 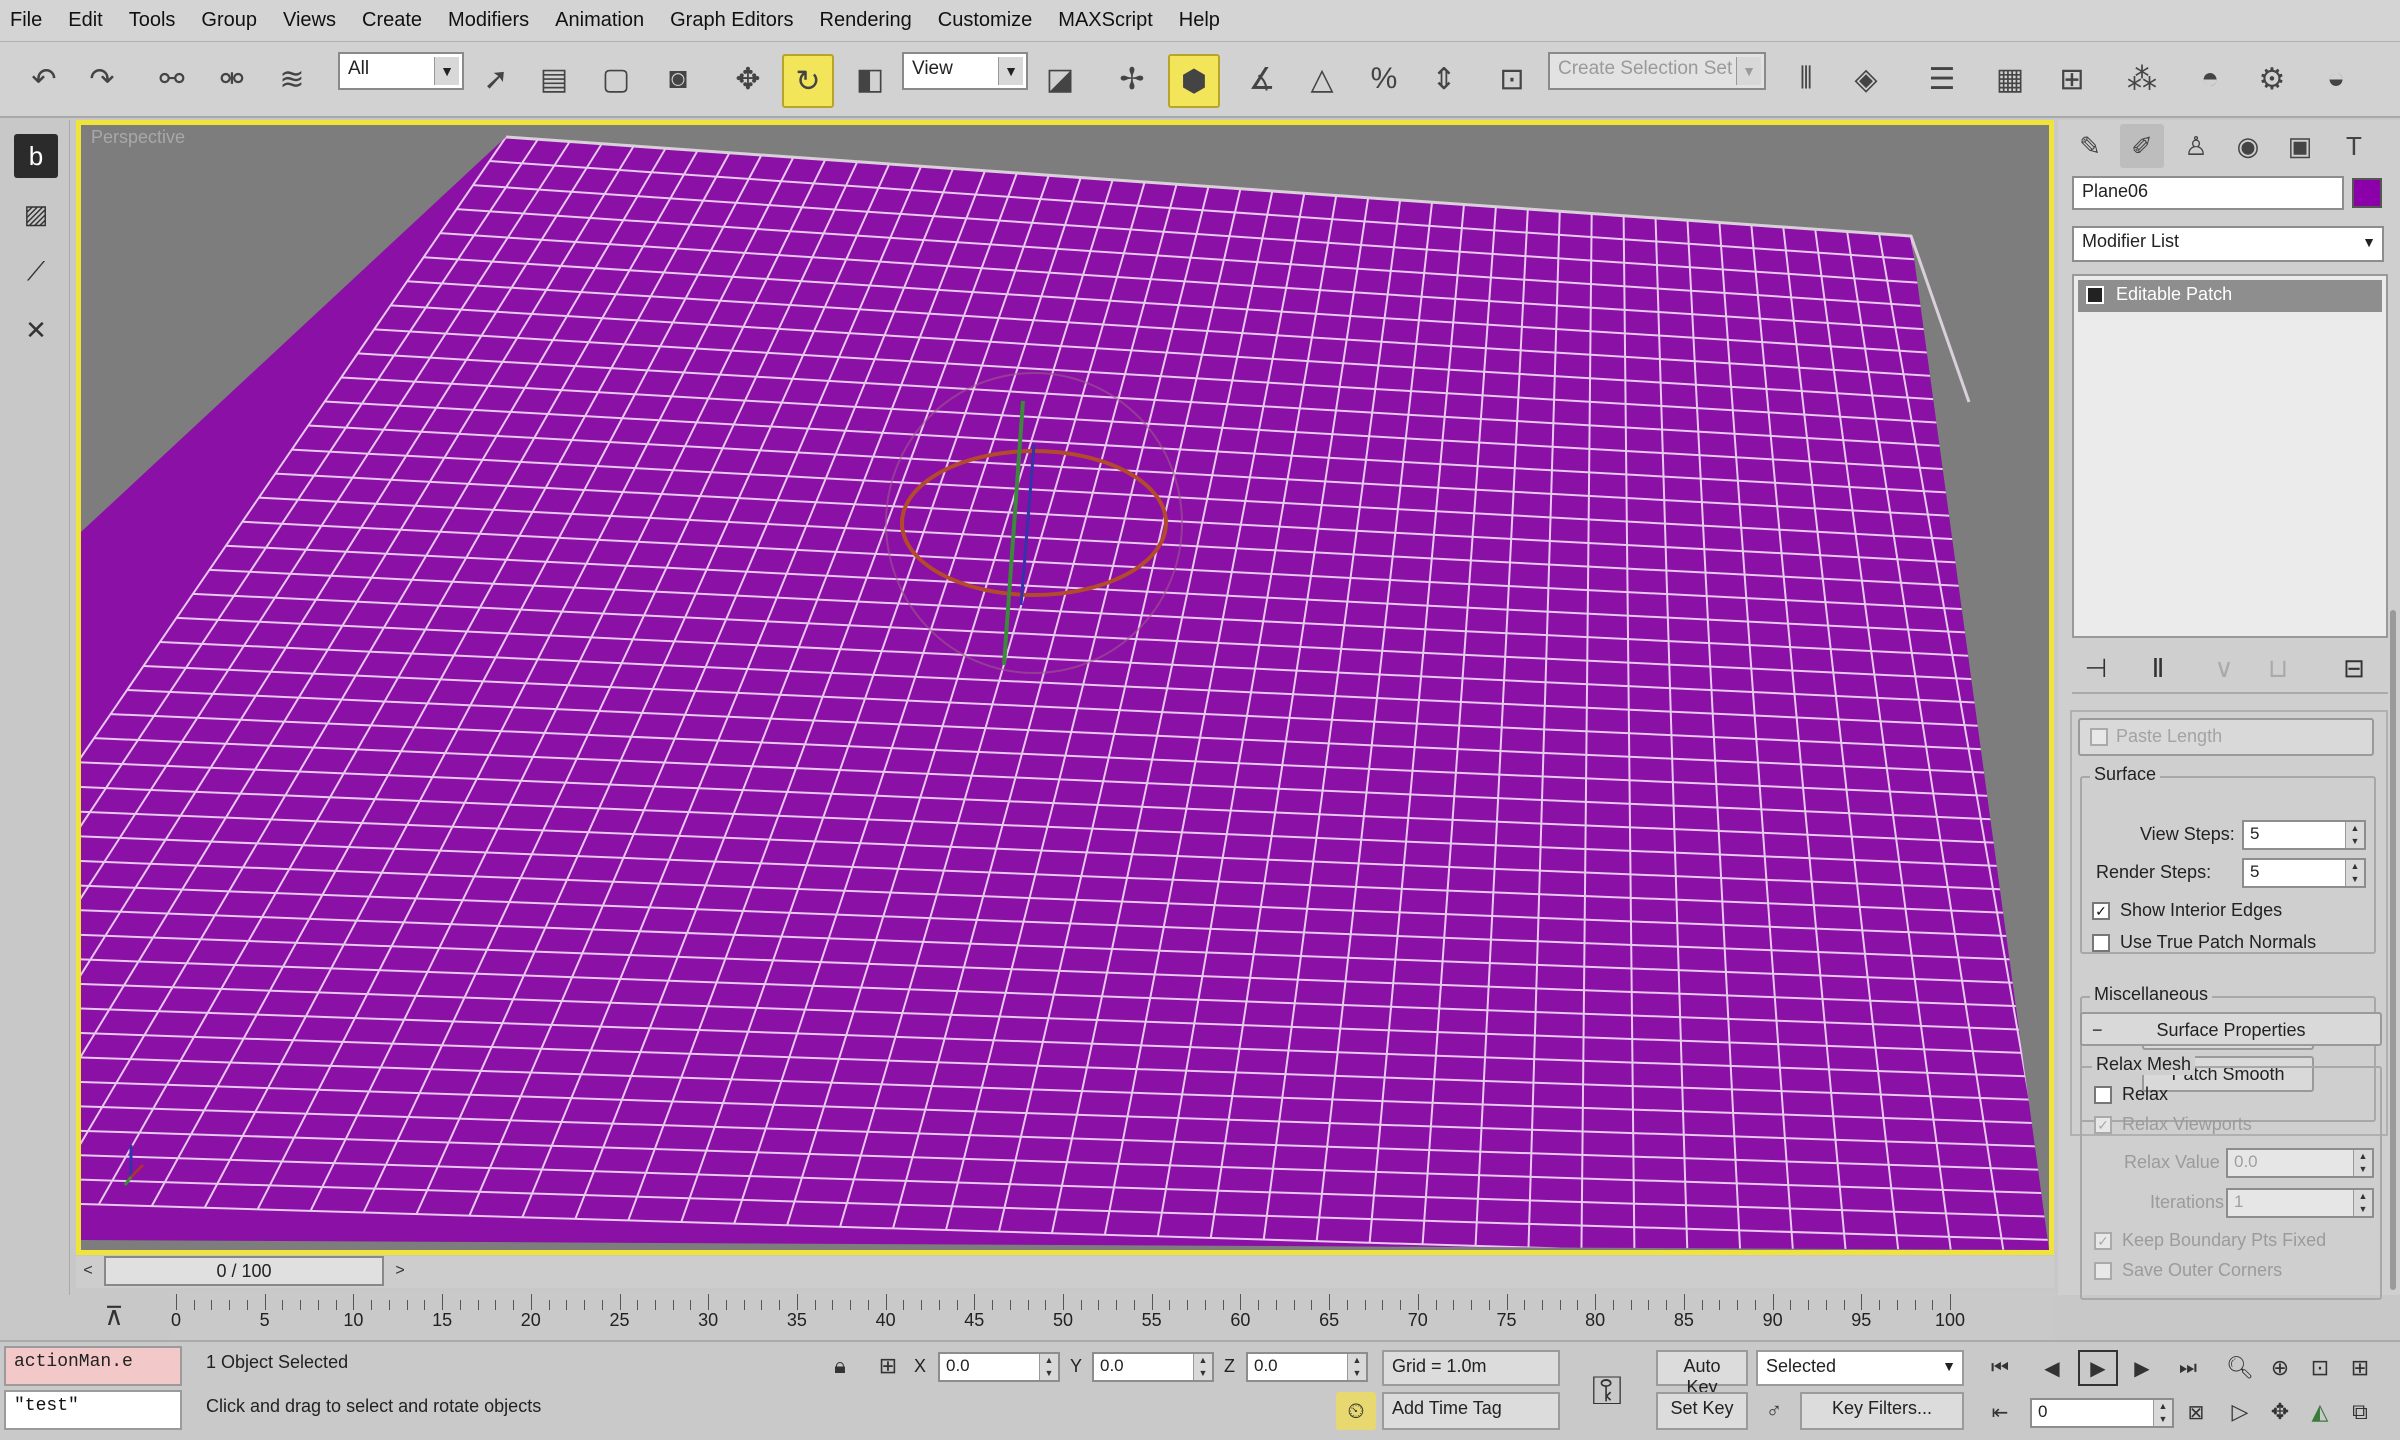 What do you see at coordinates (2230, 296) in the screenshot?
I see `stack-item-editable-patch: Editable Patch` at bounding box center [2230, 296].